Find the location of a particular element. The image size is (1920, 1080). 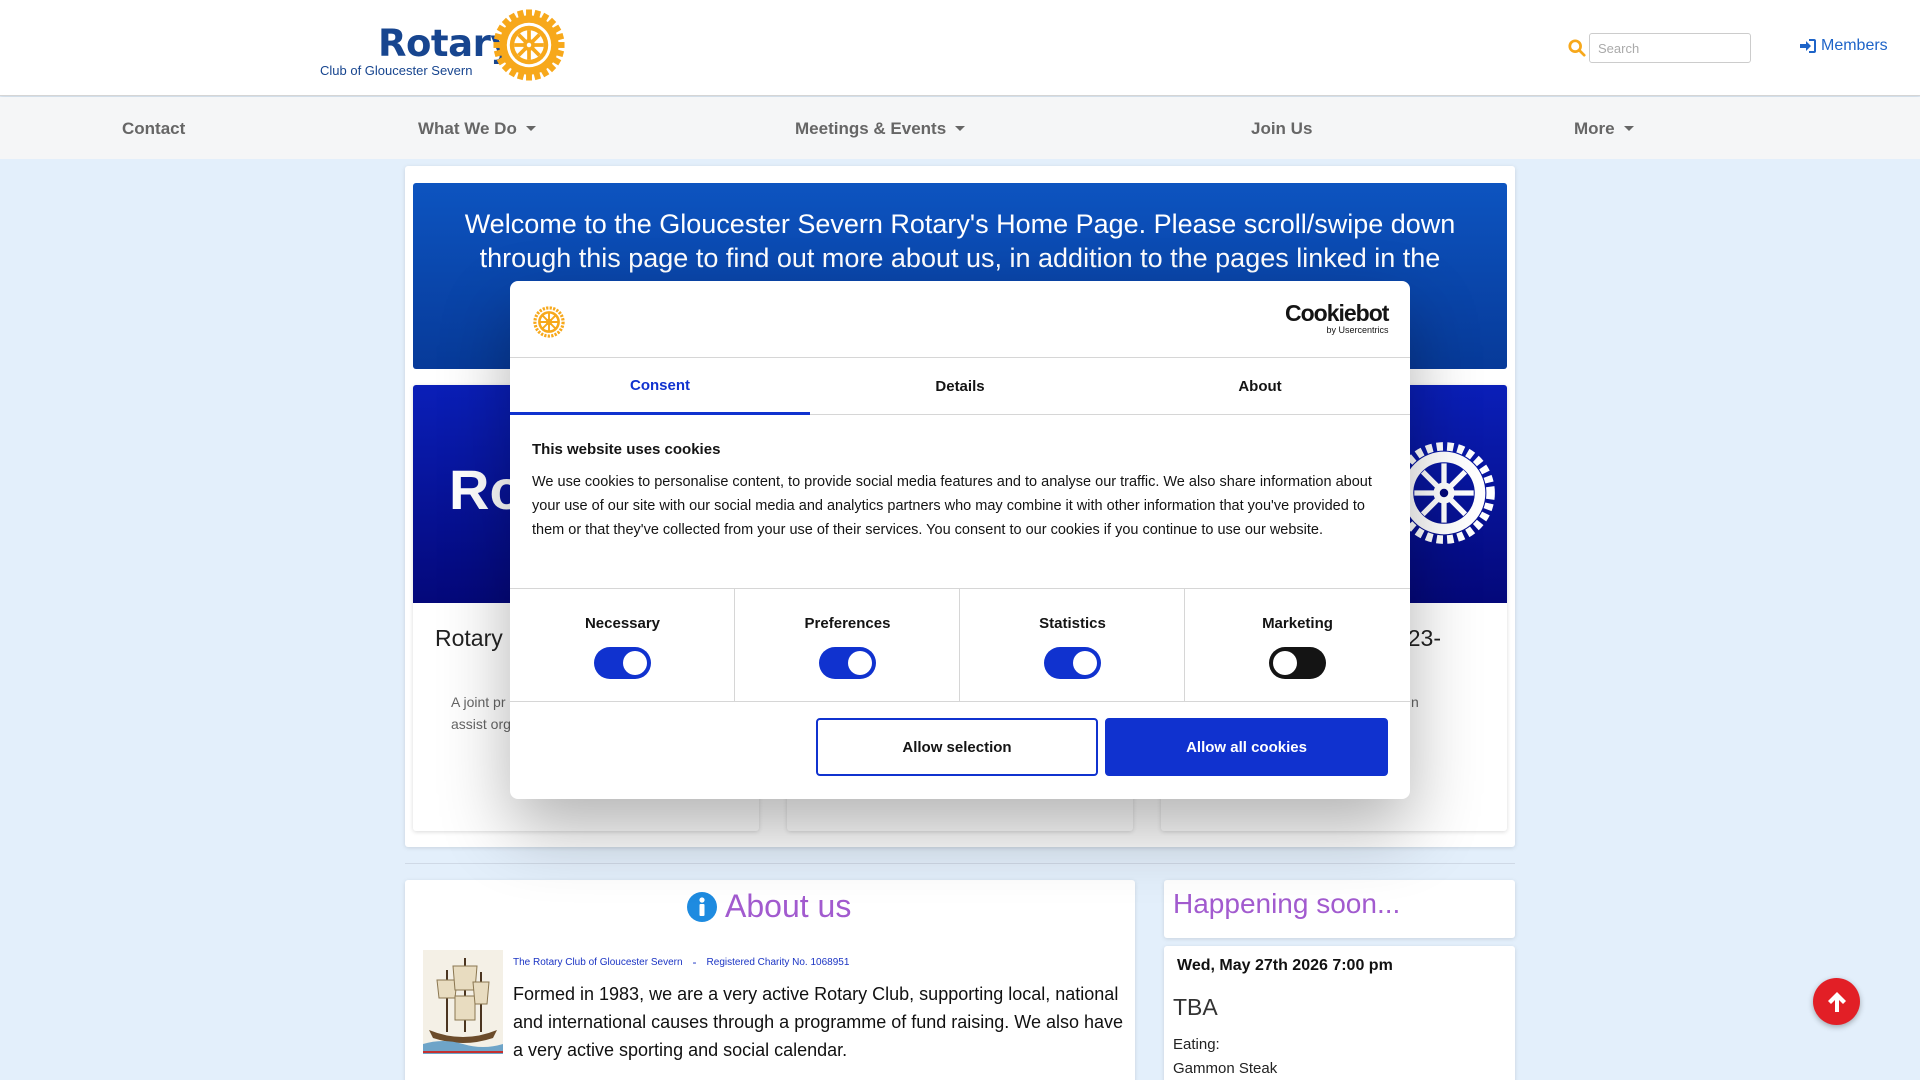

logo-subtitle: Club of Gloucester Severn is located at coordinates (396, 70).